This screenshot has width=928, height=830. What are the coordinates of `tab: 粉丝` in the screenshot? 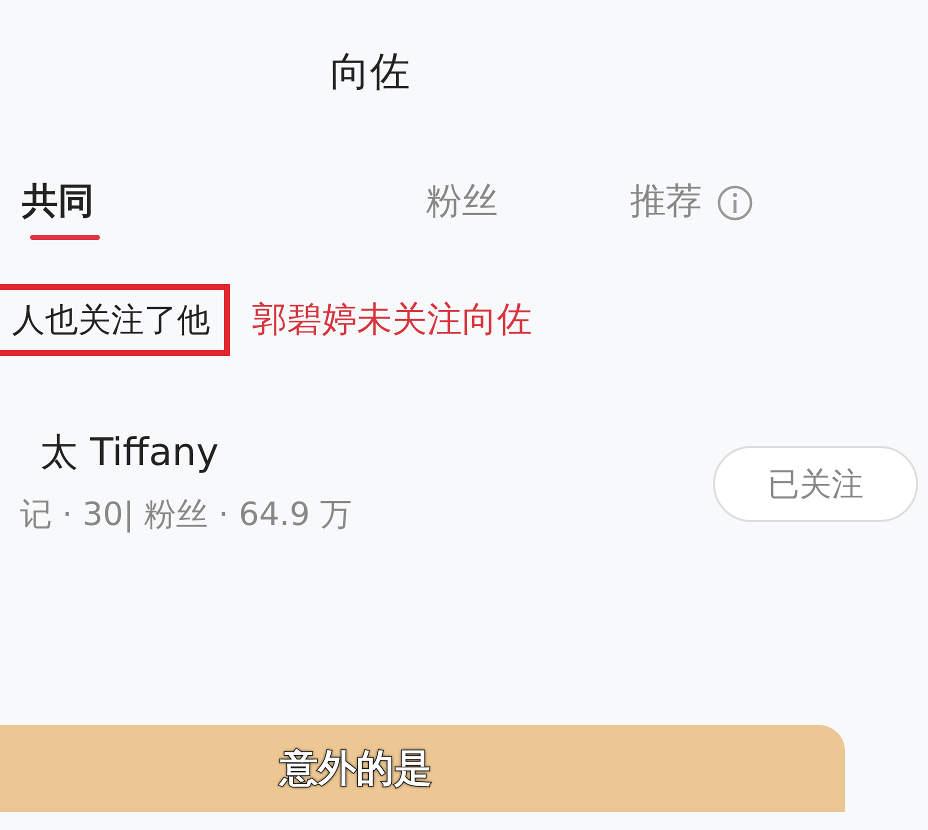 It's located at (462, 202).